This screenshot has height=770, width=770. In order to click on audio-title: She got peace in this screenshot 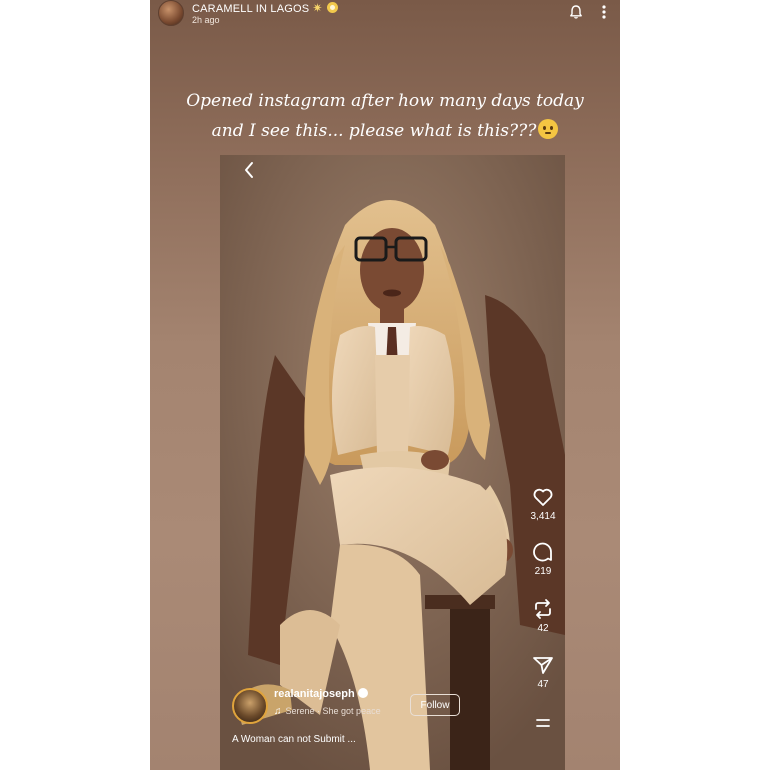, I will do `click(351, 711)`.